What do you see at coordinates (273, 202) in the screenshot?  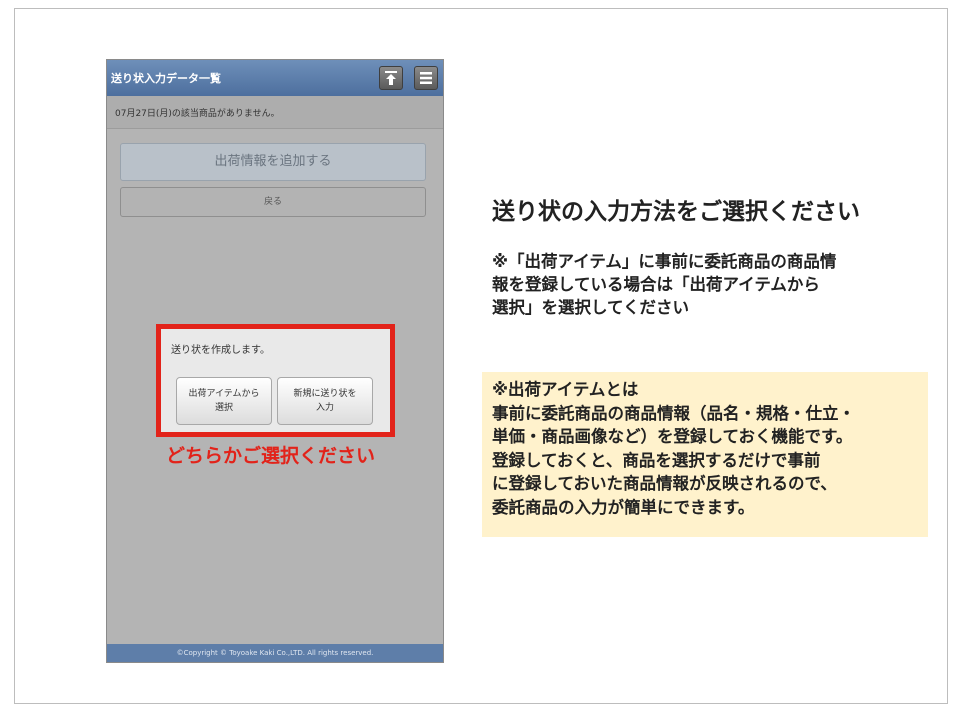 I see `back-button: 戻る` at bounding box center [273, 202].